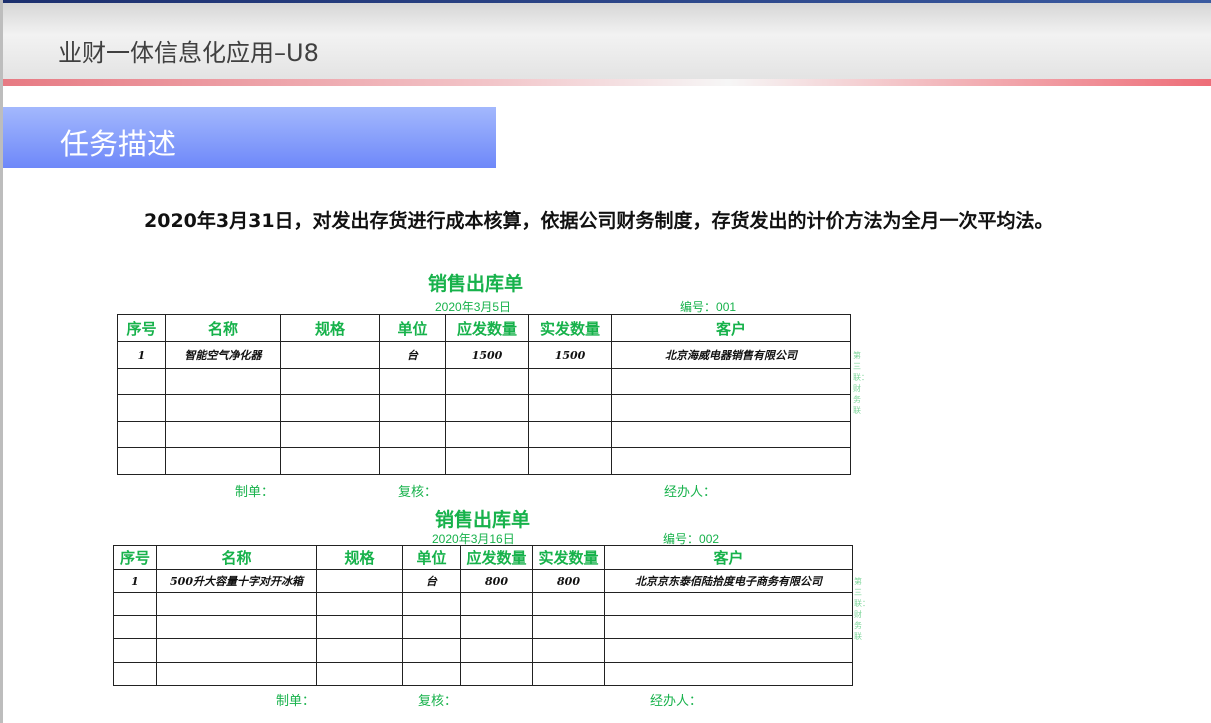  Describe the element at coordinates (690, 492) in the screenshot. I see `sign-handler: 经办人：` at that location.